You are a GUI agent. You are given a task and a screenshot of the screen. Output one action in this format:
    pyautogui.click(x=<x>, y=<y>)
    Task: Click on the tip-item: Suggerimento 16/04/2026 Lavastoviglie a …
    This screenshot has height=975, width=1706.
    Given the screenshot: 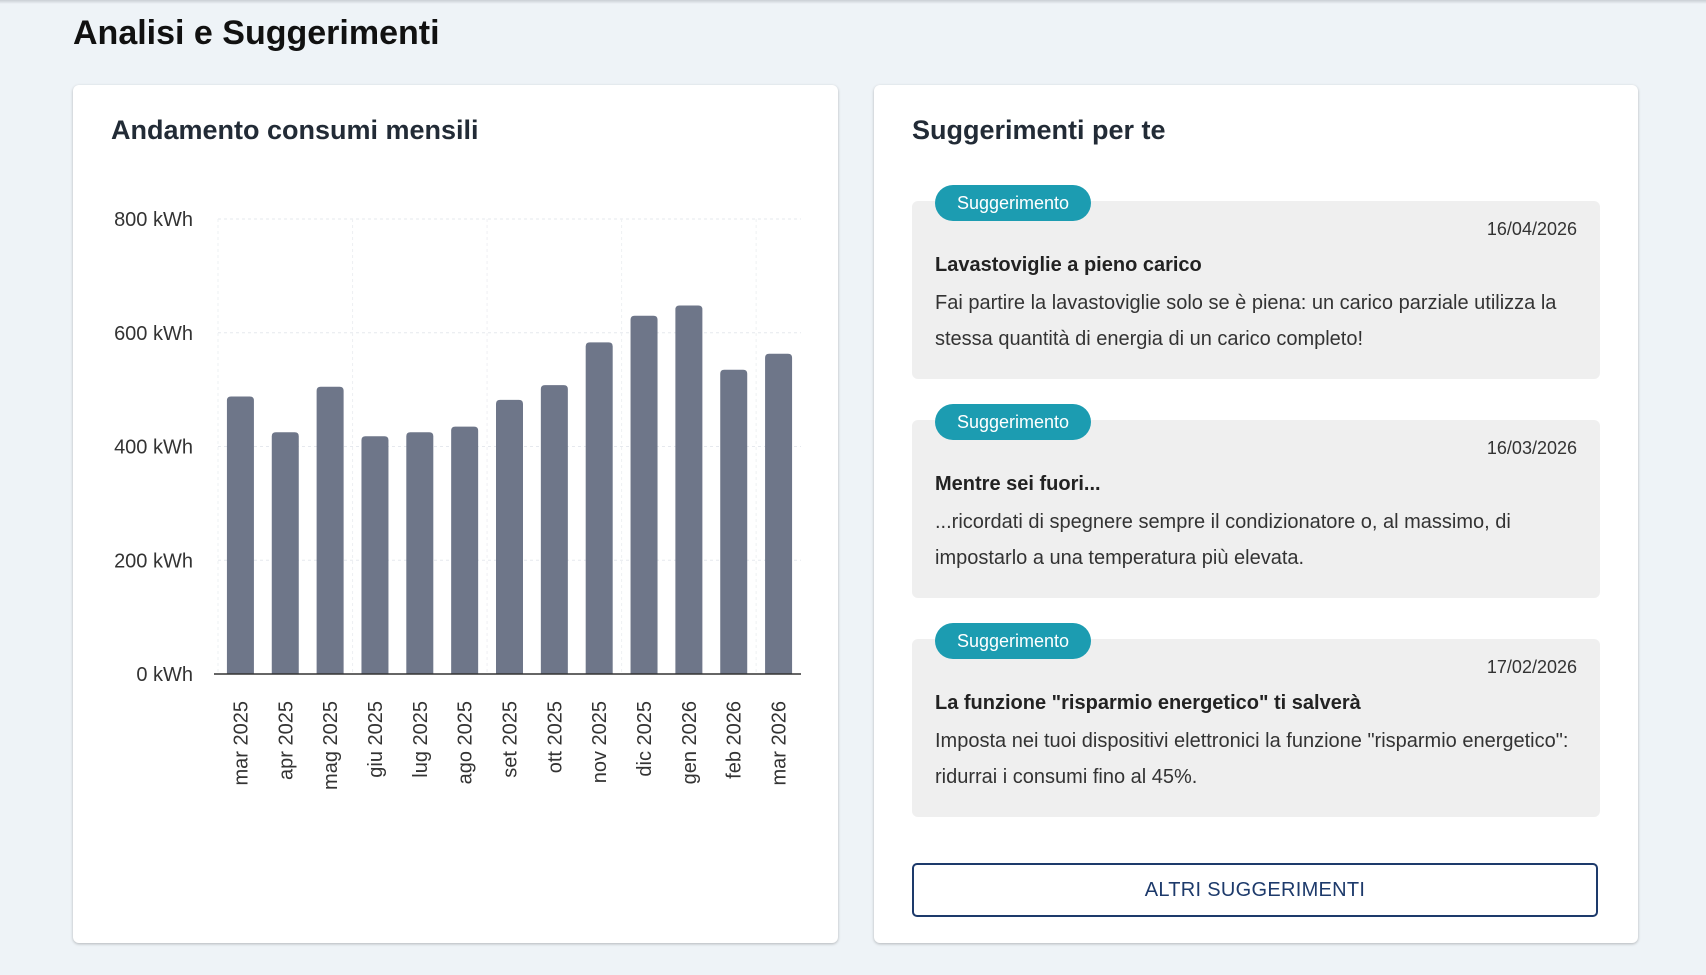 What is the action you would take?
    pyautogui.click(x=1256, y=282)
    